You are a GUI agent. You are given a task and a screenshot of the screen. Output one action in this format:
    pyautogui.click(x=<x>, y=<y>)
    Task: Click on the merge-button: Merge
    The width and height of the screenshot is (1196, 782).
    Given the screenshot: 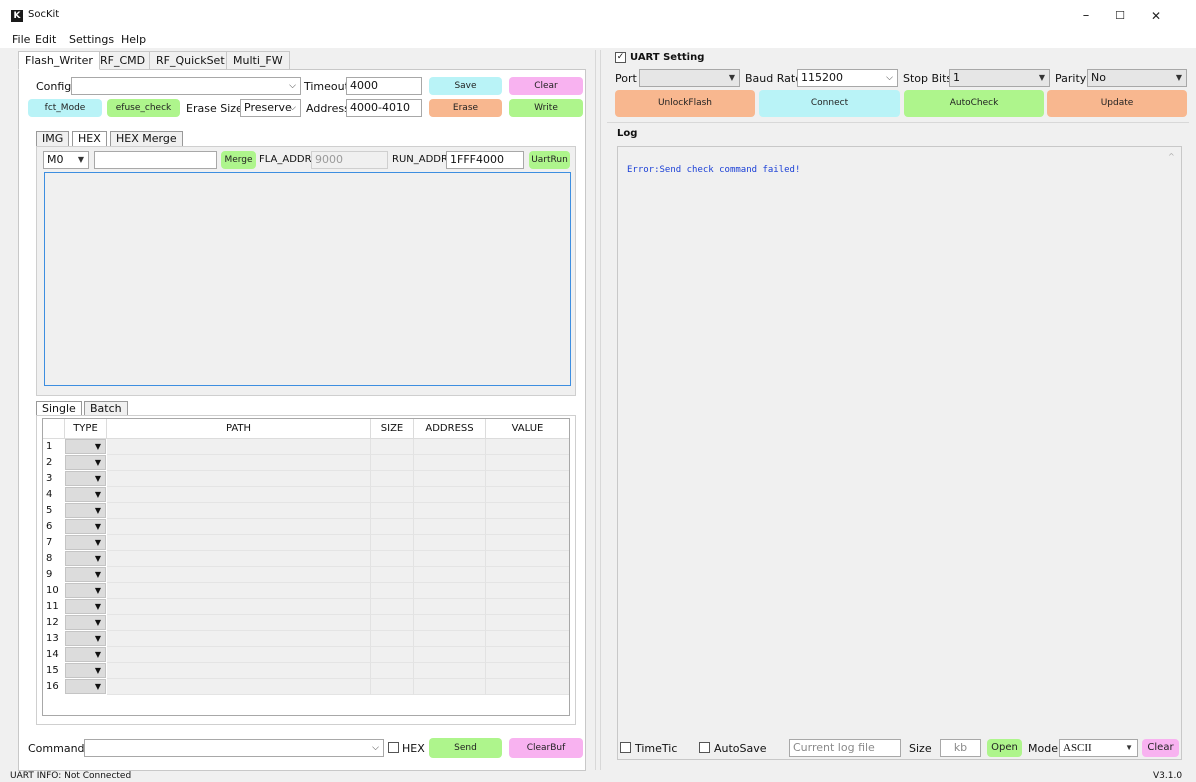 What is the action you would take?
    pyautogui.click(x=238, y=160)
    